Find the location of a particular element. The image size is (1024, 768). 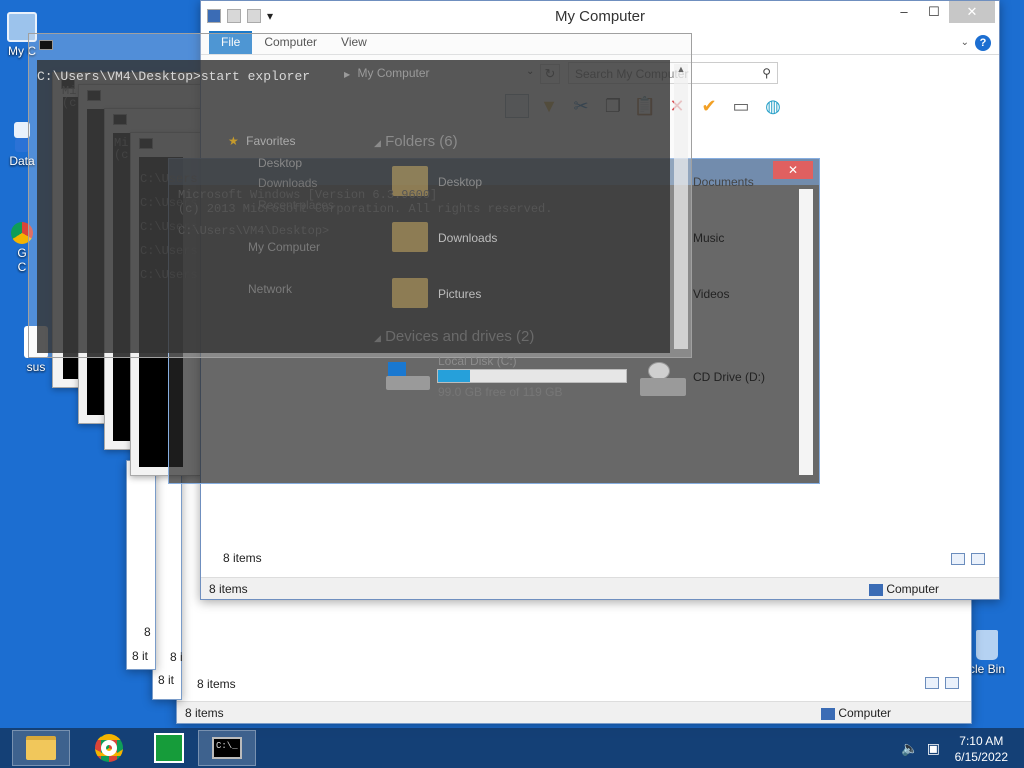

folder-desktop: Desktop is located at coordinates (460, 182).